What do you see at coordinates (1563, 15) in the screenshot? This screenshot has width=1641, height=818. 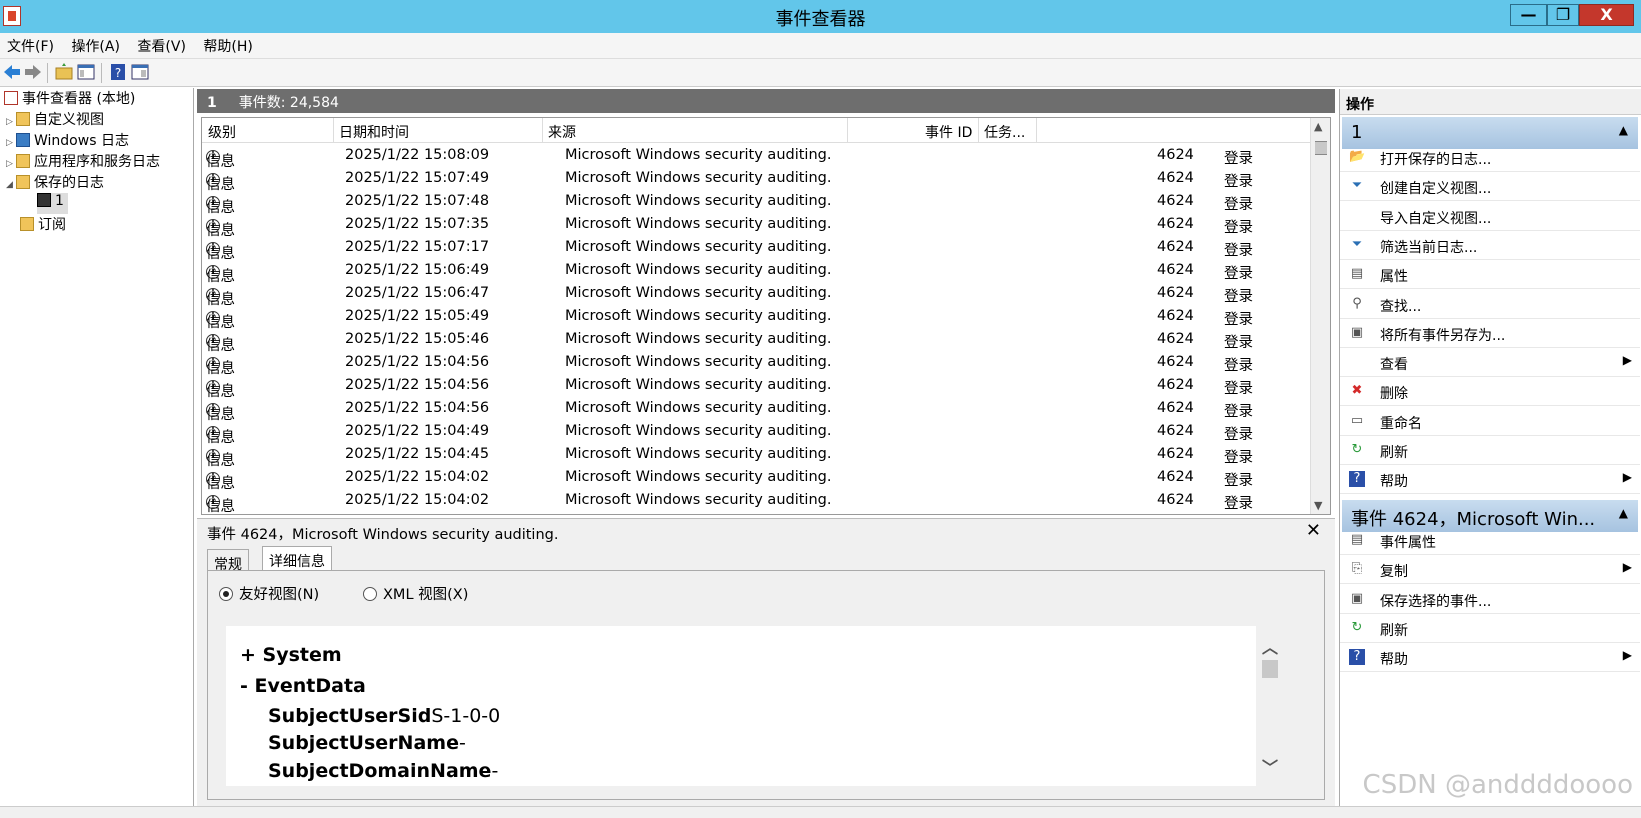 I see `restore-button: ❐` at bounding box center [1563, 15].